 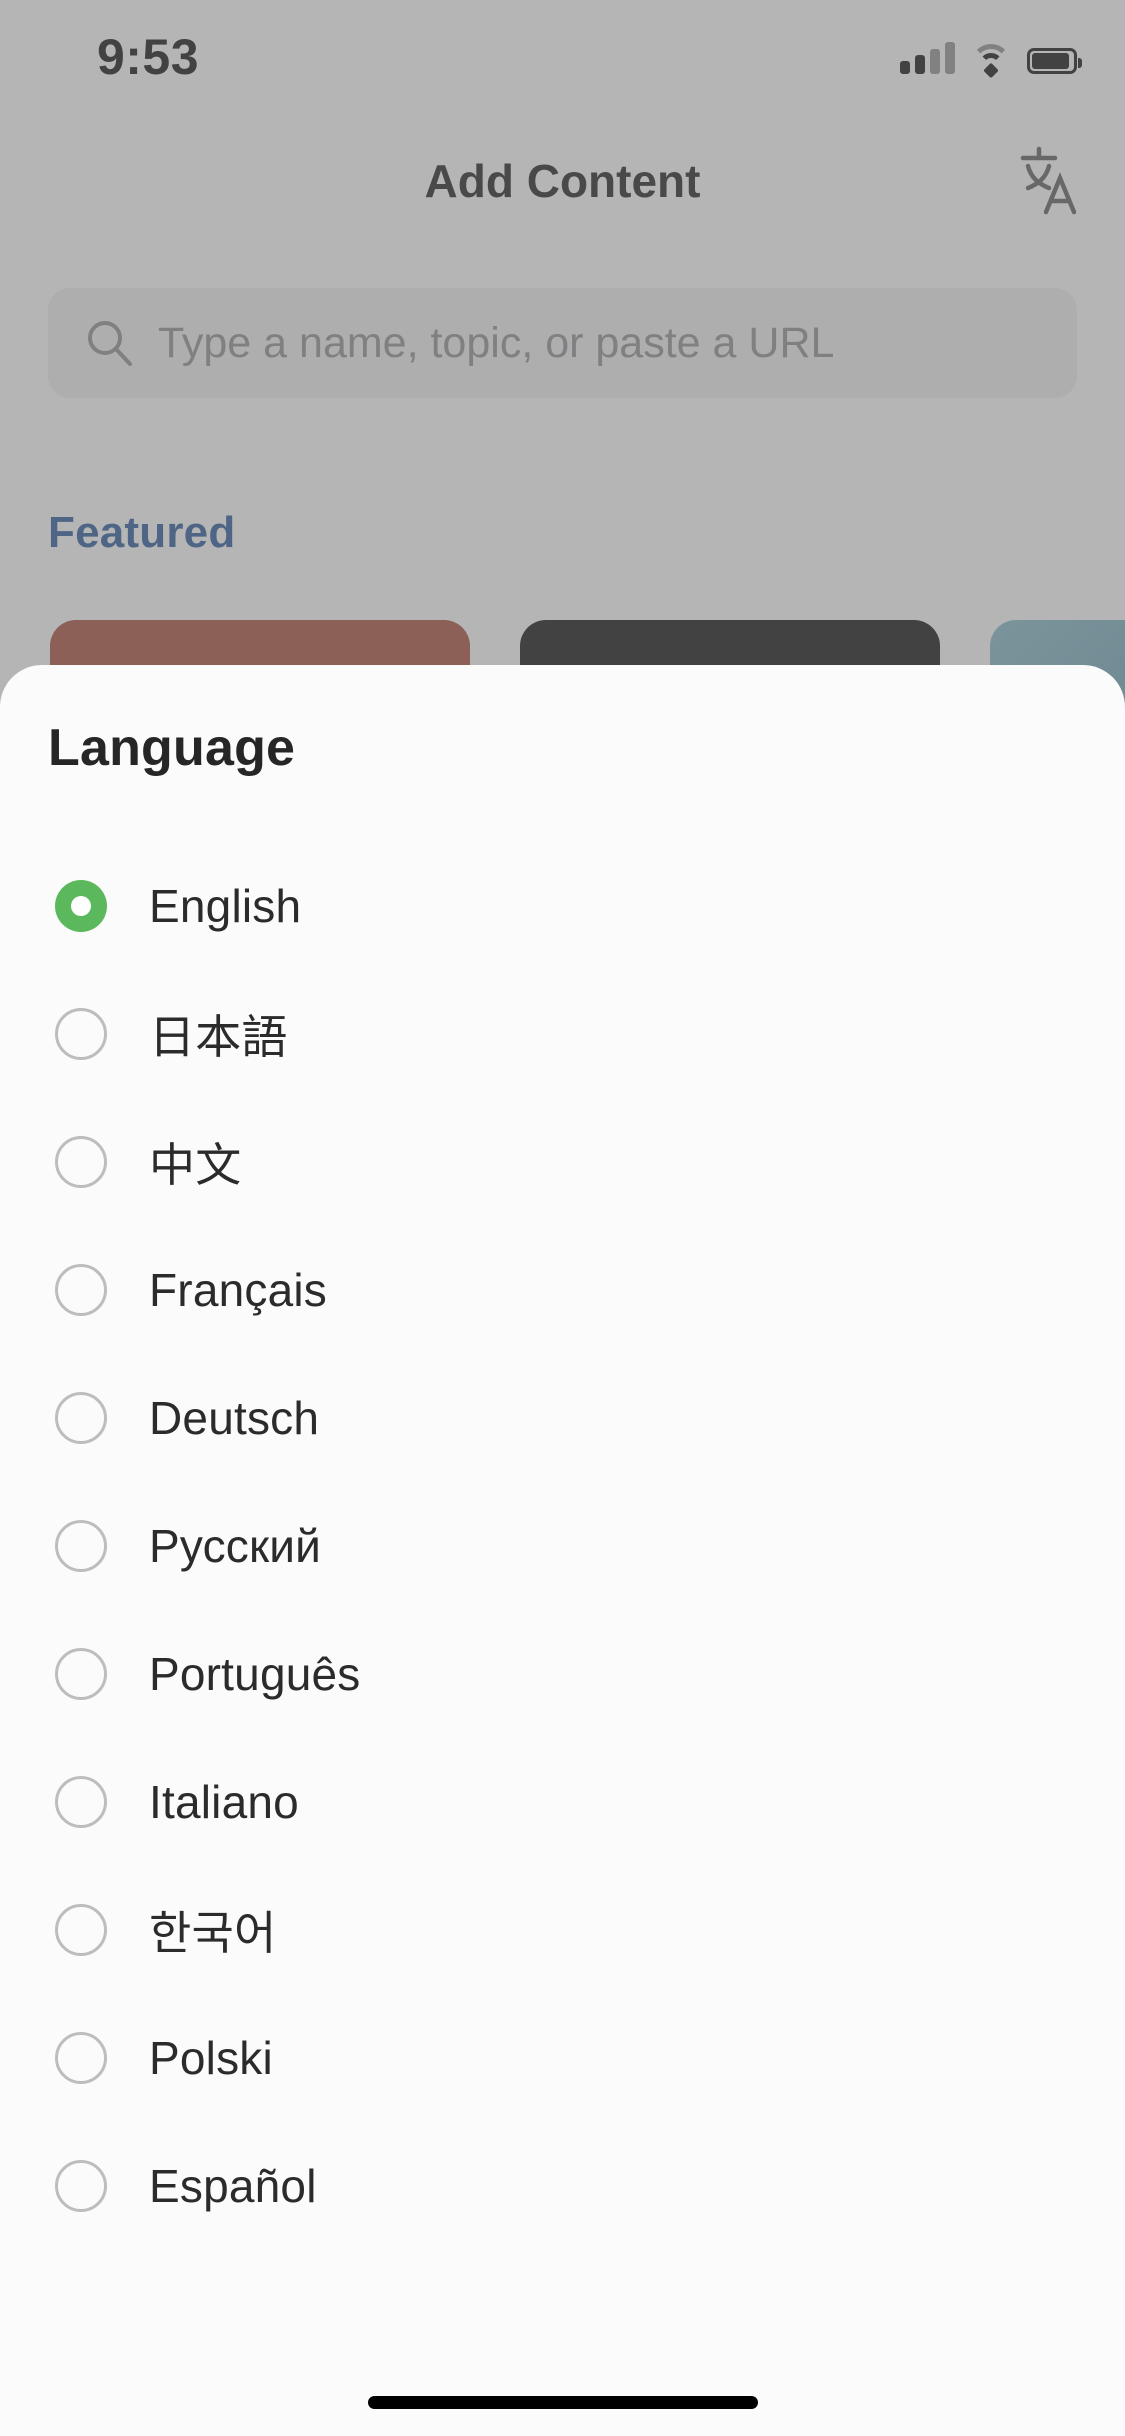 What do you see at coordinates (562, 1930) in the screenshot?
I see `language-option-korean: 한국어` at bounding box center [562, 1930].